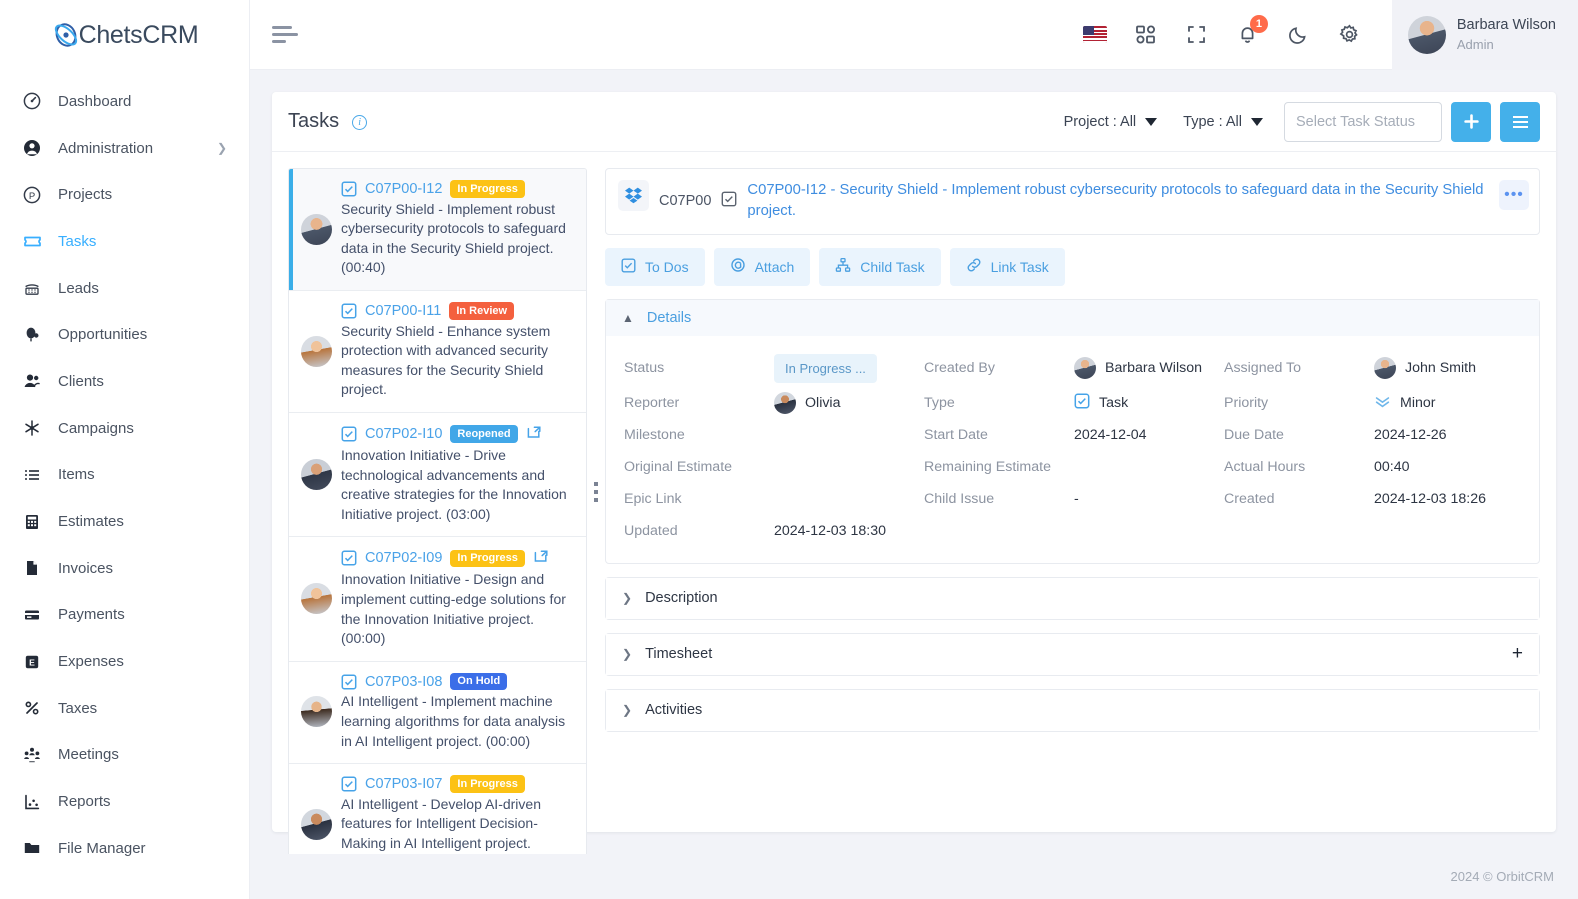 This screenshot has height=899, width=1578. What do you see at coordinates (1430, 498) in the screenshot?
I see `created-value: 2024-12-03 18:26` at bounding box center [1430, 498].